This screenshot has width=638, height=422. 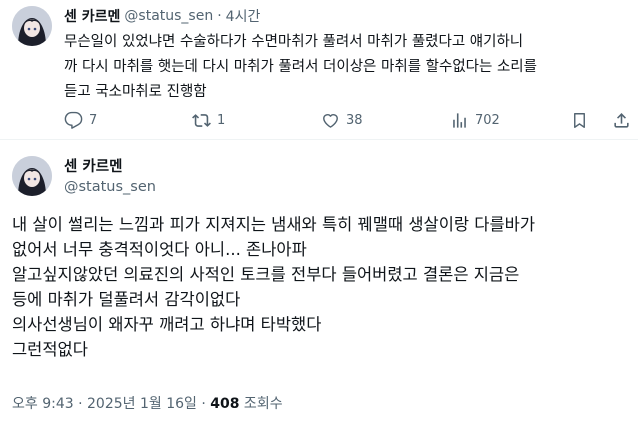 I want to click on reply-count: 7, so click(x=93, y=120).